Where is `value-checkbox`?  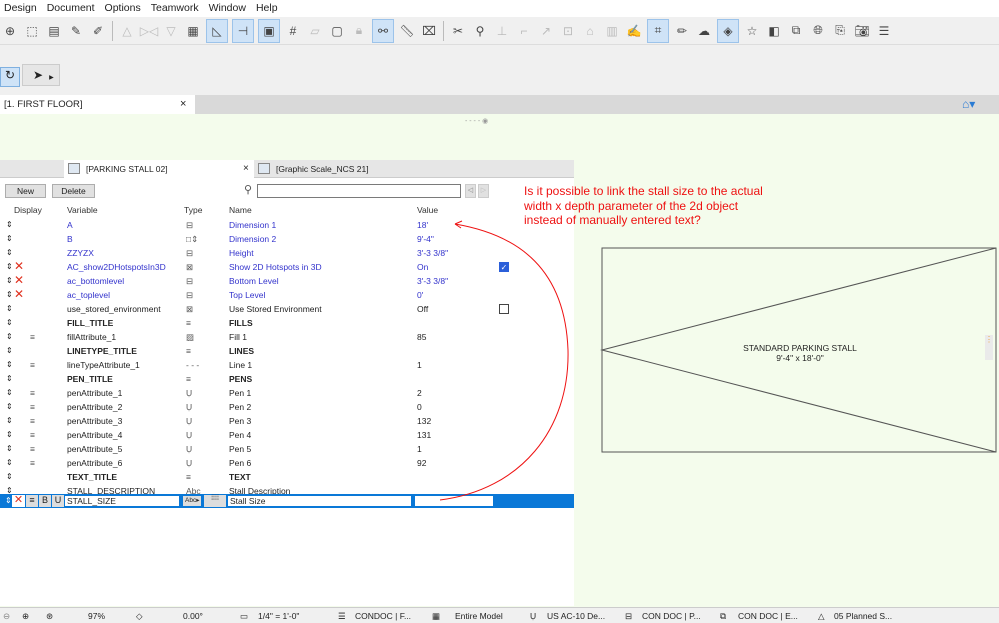 value-checkbox is located at coordinates (504, 309).